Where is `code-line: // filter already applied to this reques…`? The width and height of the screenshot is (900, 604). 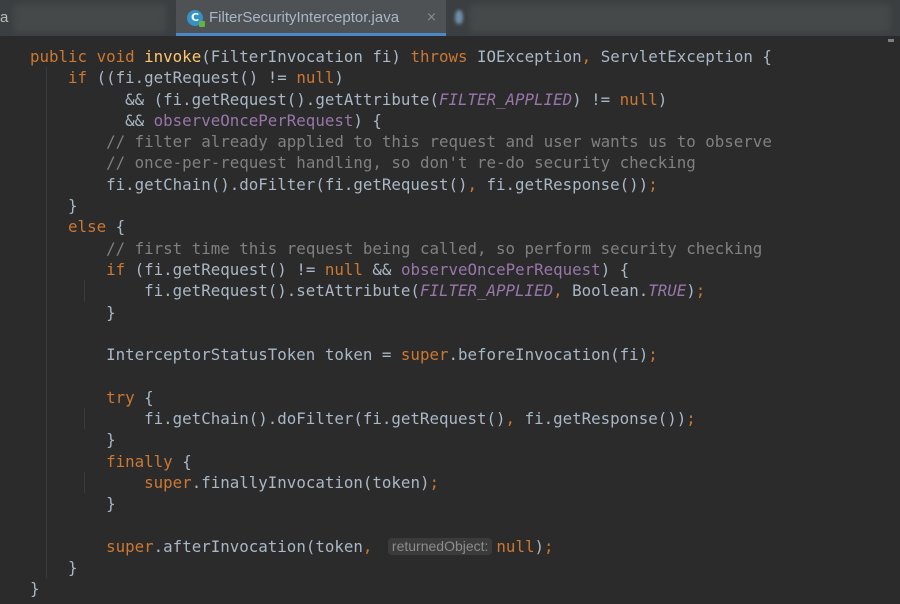
code-line: // filter already applied to this reques… is located at coordinates (401, 141).